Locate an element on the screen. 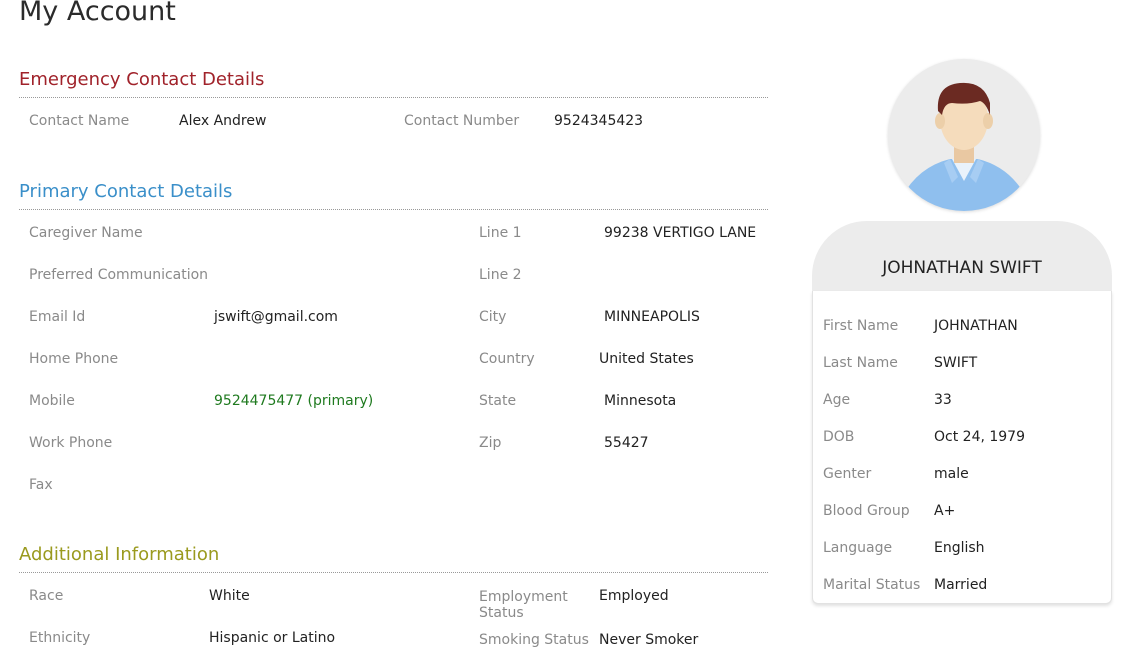 Image resolution: width=1136 pixels, height=669 pixels. country-label: Country is located at coordinates (507, 359).